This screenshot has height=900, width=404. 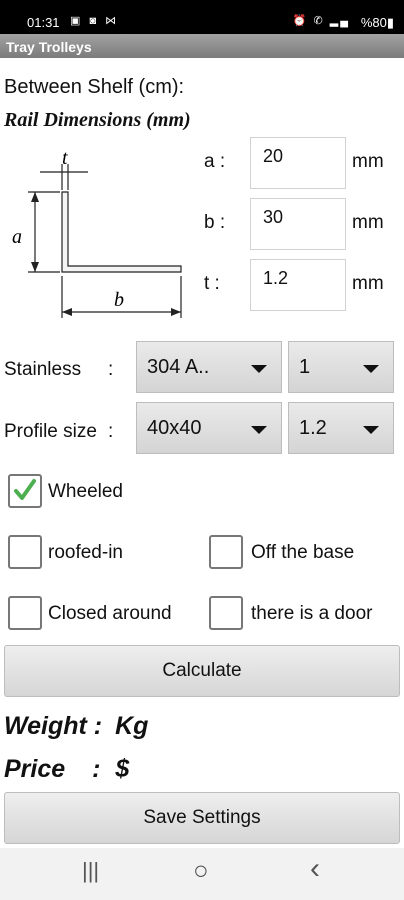 What do you see at coordinates (201, 870) in the screenshot?
I see `home-icon: ○` at bounding box center [201, 870].